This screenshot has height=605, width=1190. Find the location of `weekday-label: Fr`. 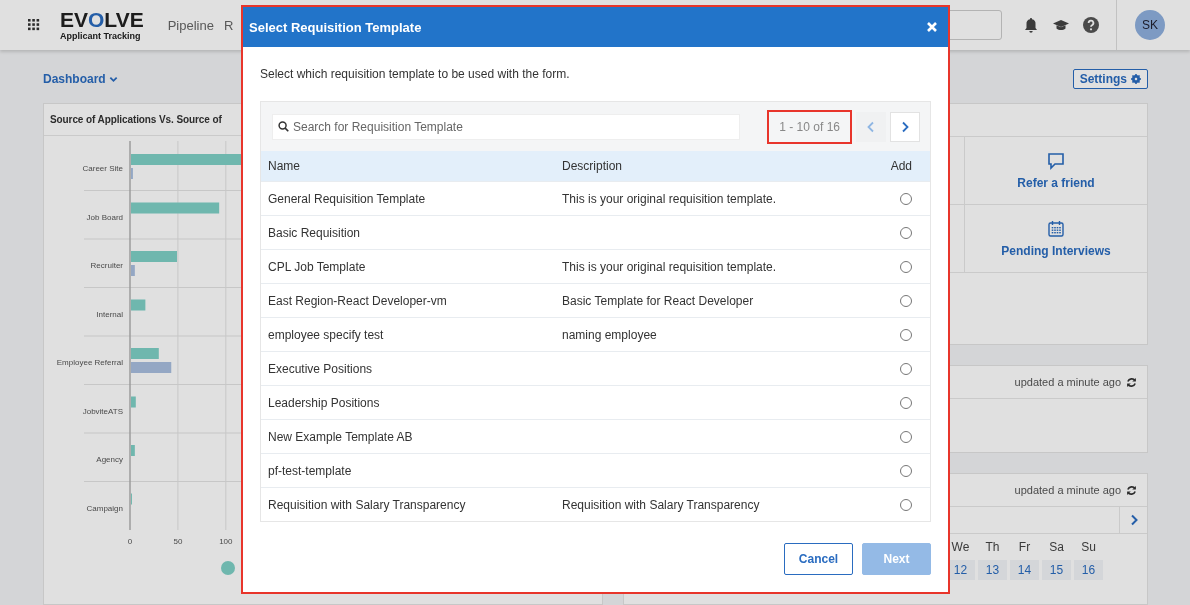

weekday-label: Fr is located at coordinates (1024, 547).